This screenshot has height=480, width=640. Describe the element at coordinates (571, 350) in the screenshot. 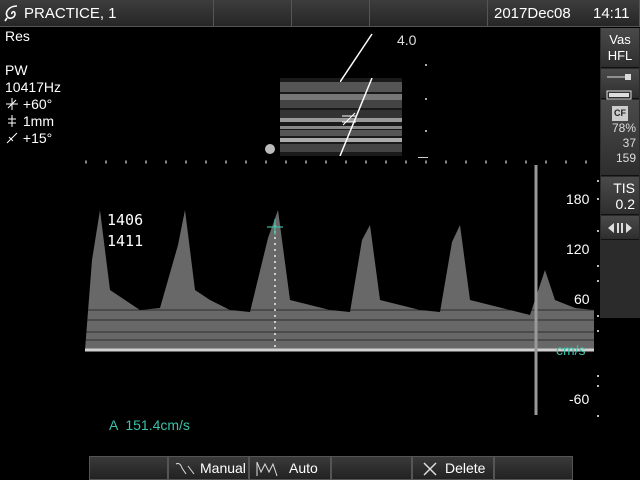

I see `unit-label: cm/s` at that location.